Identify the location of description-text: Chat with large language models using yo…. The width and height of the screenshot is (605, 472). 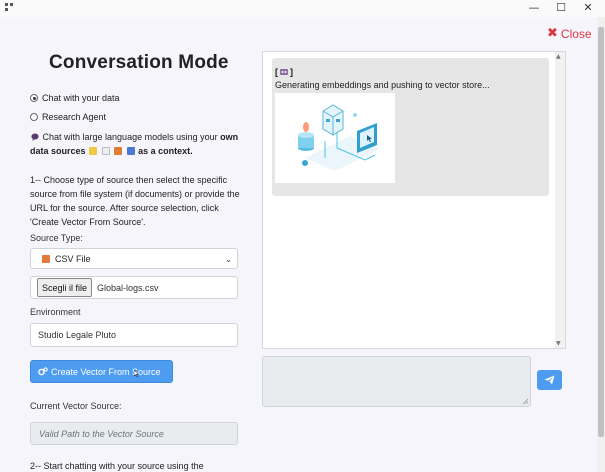
(130, 137).